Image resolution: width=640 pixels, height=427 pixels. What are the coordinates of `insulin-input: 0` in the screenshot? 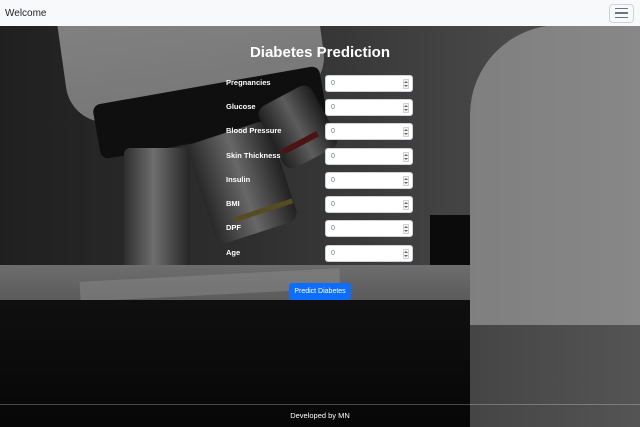 It's located at (369, 180).